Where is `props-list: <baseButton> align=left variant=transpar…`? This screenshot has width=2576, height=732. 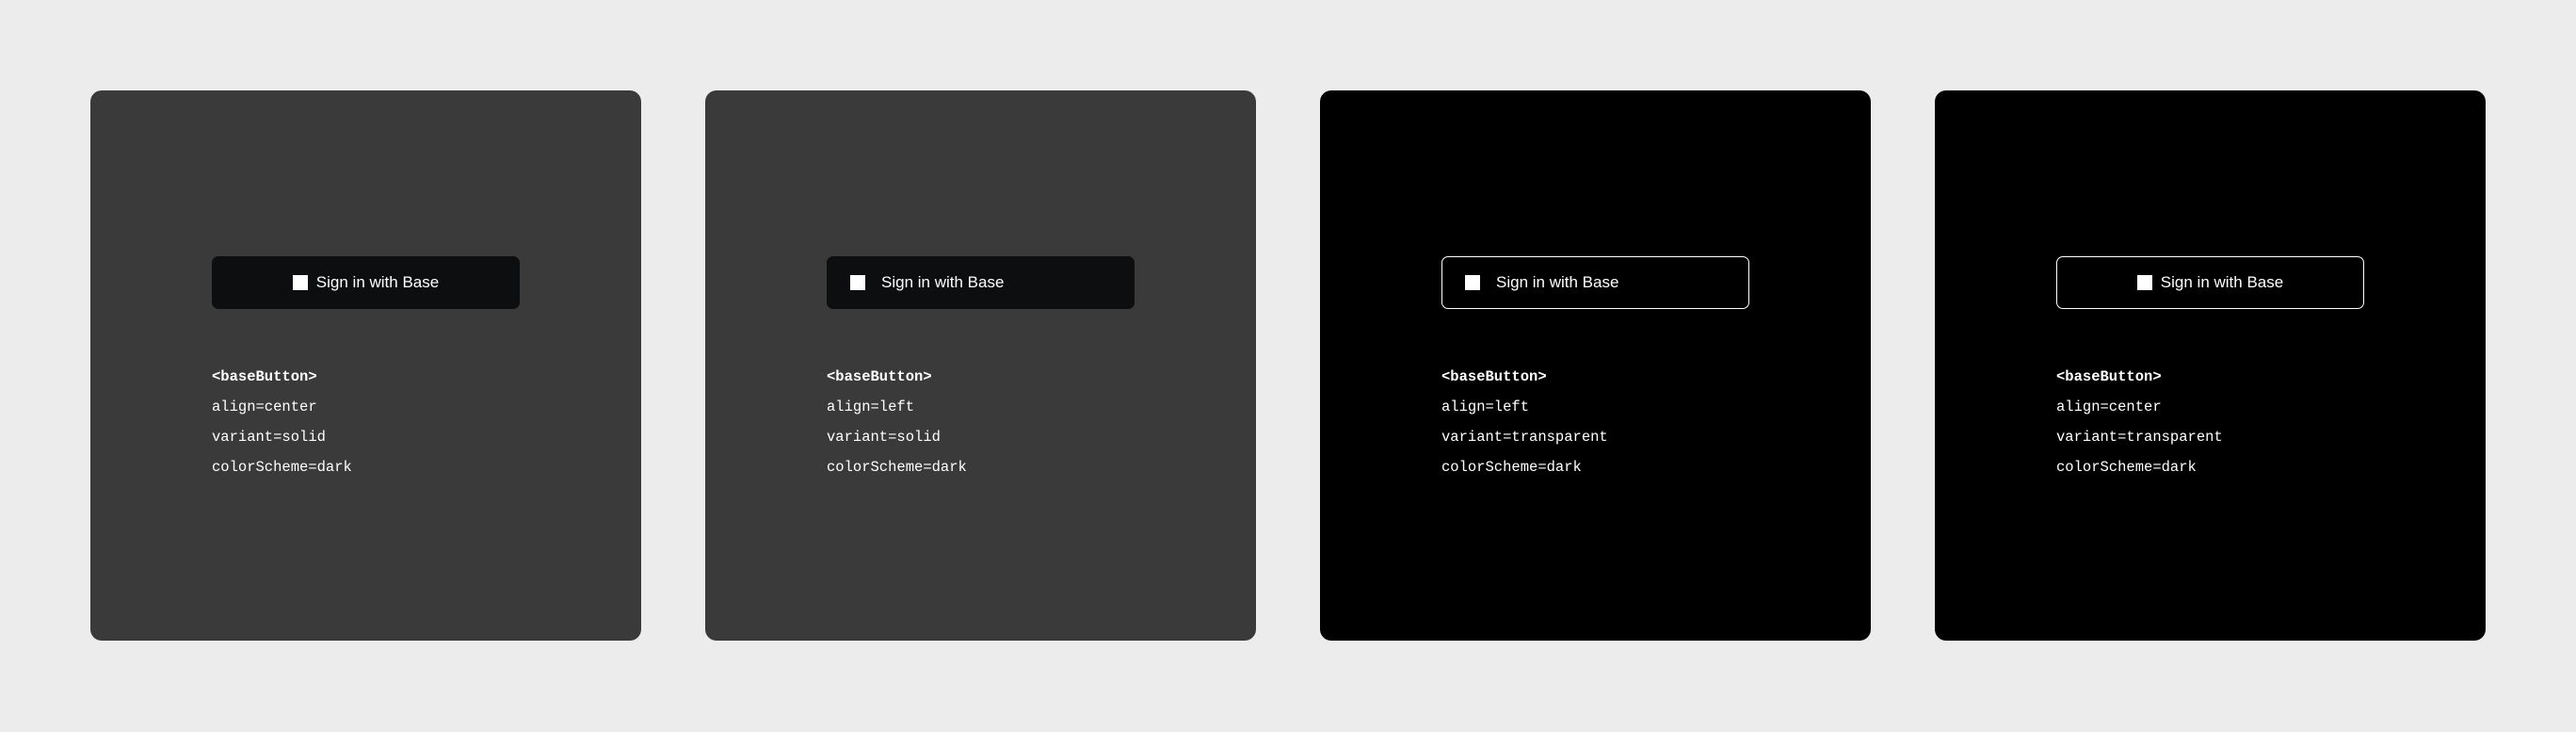
props-list: <baseButton> align=left variant=transpar… is located at coordinates (1524, 422).